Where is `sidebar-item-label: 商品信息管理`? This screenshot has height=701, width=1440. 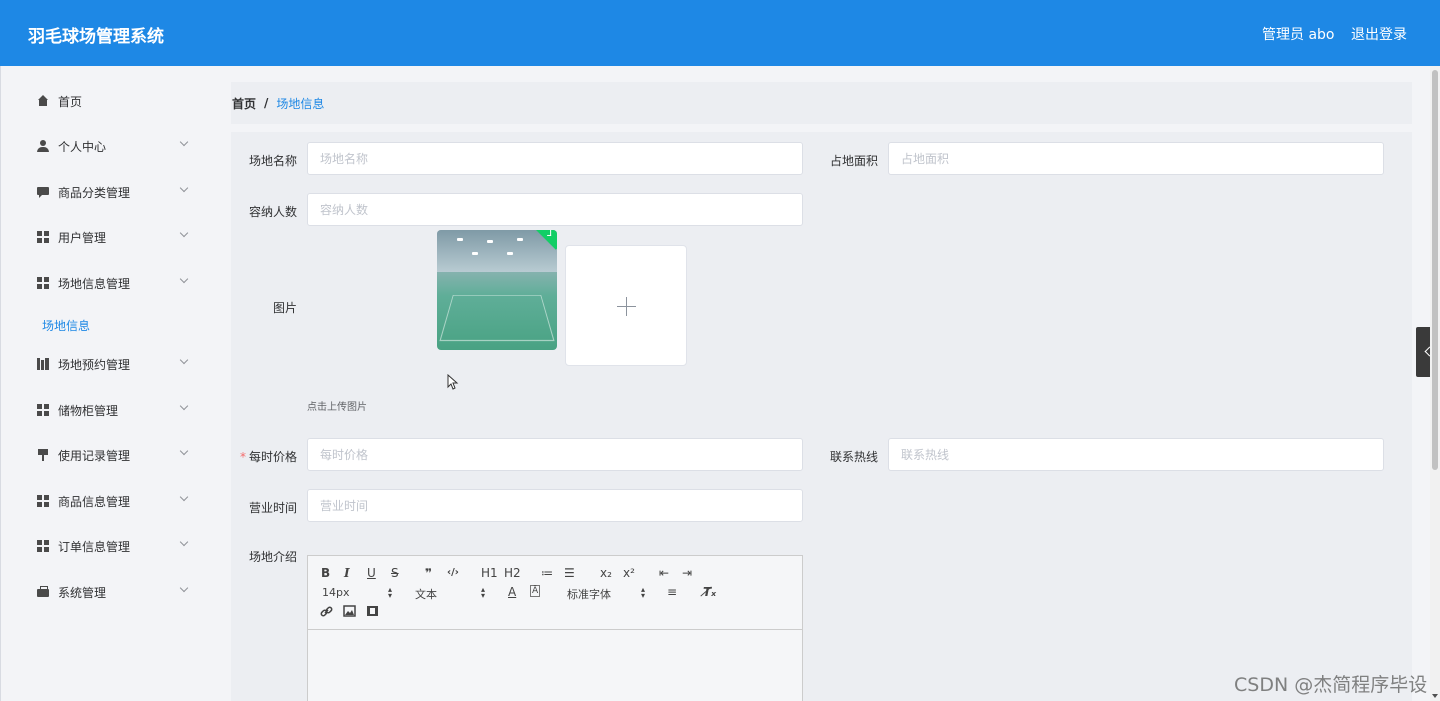 sidebar-item-label: 商品信息管理 is located at coordinates (94, 501).